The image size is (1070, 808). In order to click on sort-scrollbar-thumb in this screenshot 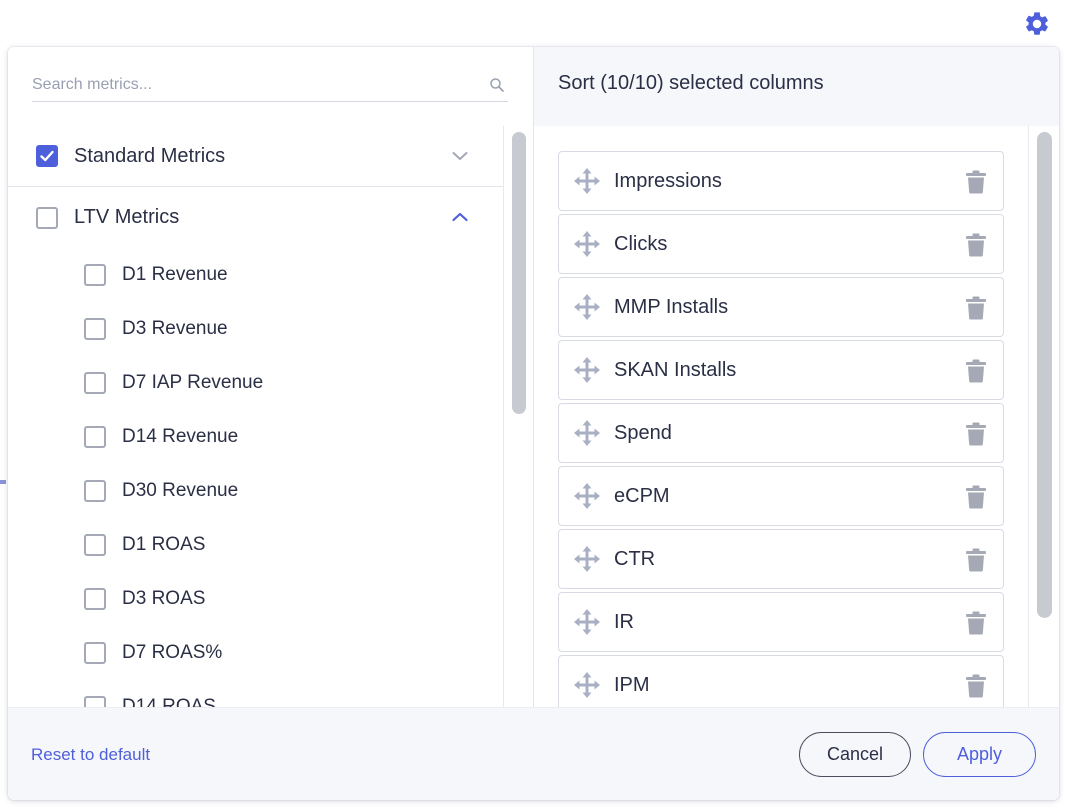, I will do `click(1044, 375)`.